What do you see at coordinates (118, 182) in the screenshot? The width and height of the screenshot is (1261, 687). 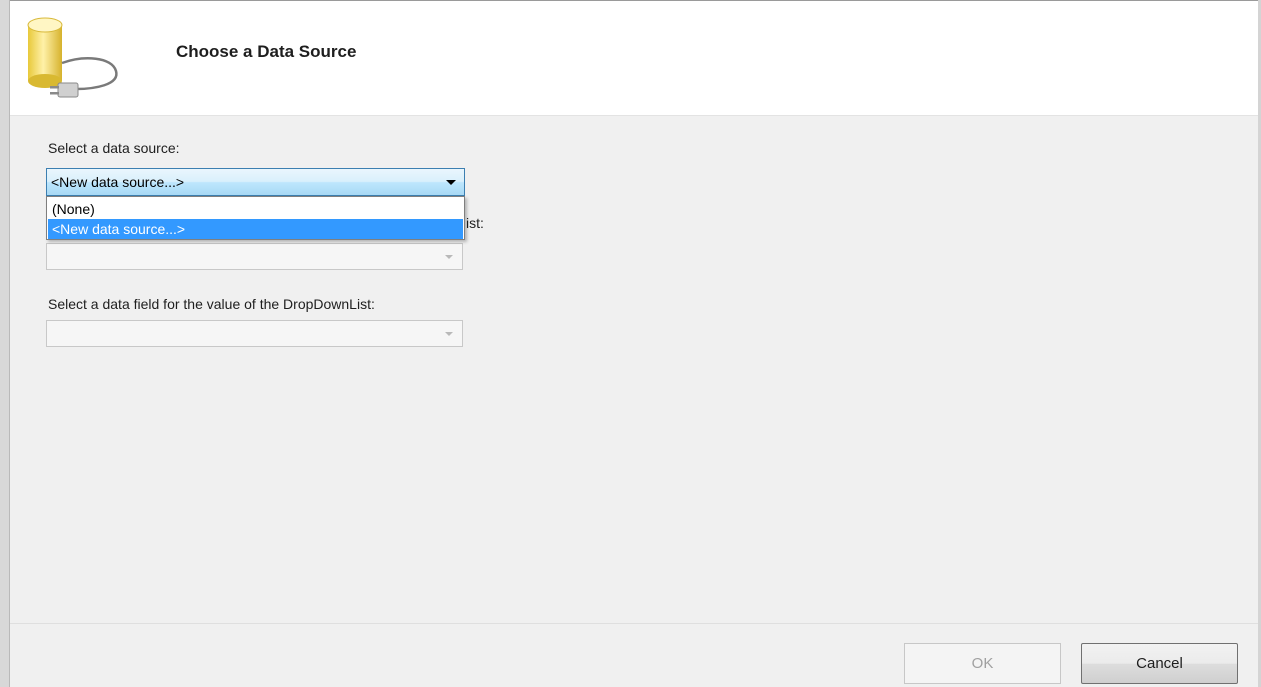 I see `data-source-selected-value: <New data source...>` at bounding box center [118, 182].